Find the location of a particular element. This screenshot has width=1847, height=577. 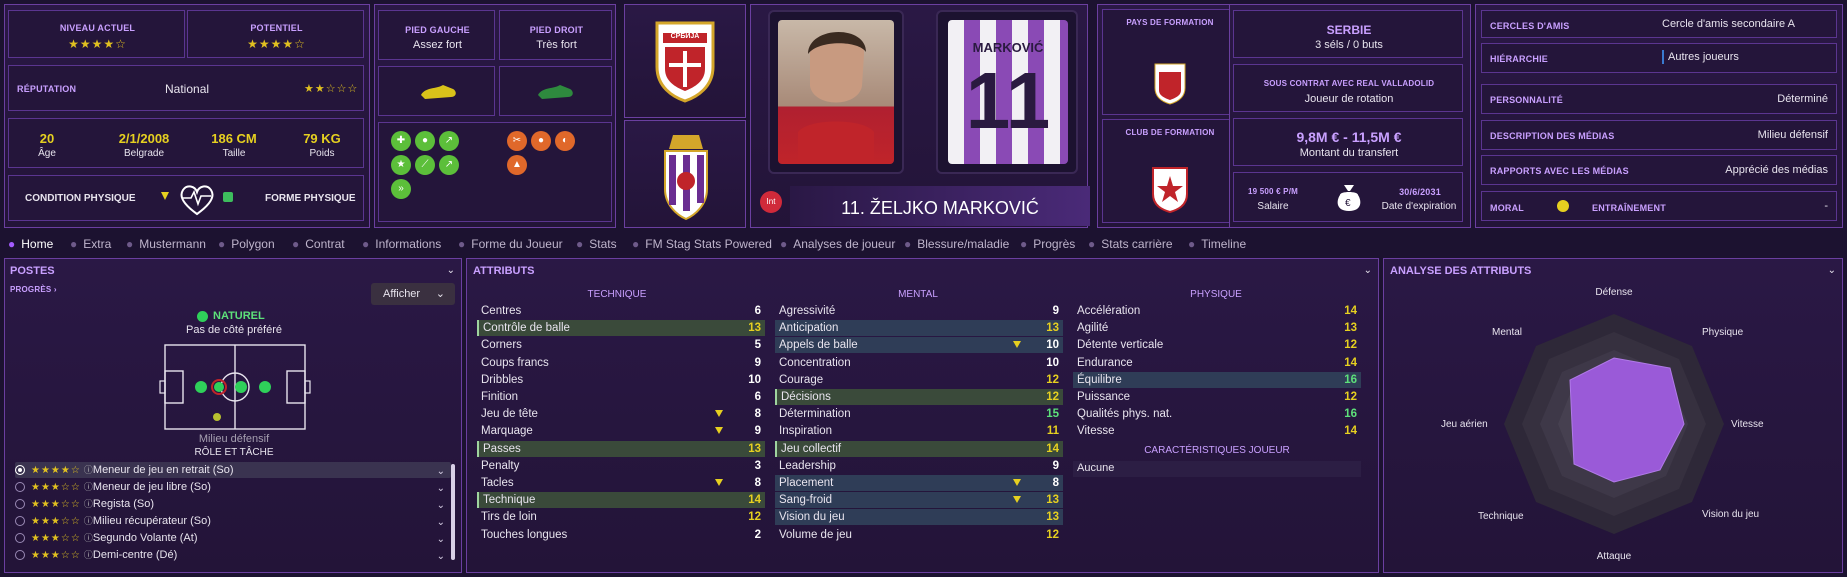

role-row: ★★★☆☆ ⓘRegista (So) ⌄ is located at coordinates (233, 504).